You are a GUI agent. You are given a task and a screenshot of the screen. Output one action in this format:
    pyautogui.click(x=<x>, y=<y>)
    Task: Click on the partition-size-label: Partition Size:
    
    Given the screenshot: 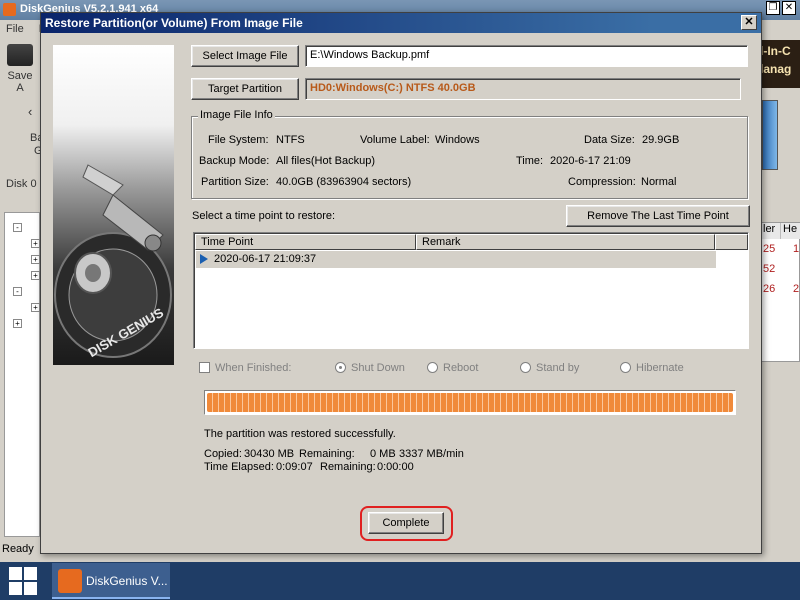 What is the action you would take?
    pyautogui.click(x=235, y=182)
    